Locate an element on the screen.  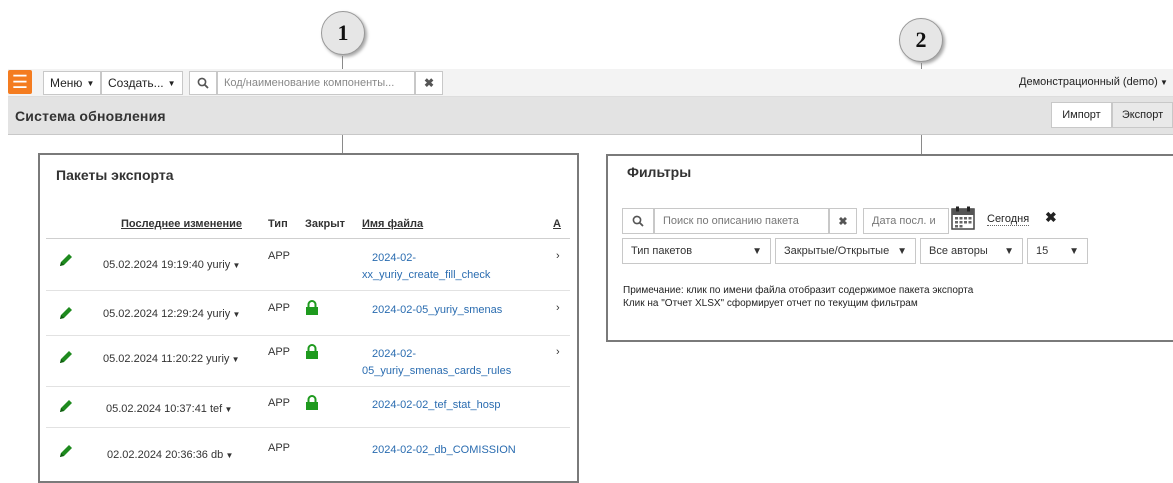
modified-cell: 02.02.2024 20:36:36 db ▼ is located at coordinates (170, 455).